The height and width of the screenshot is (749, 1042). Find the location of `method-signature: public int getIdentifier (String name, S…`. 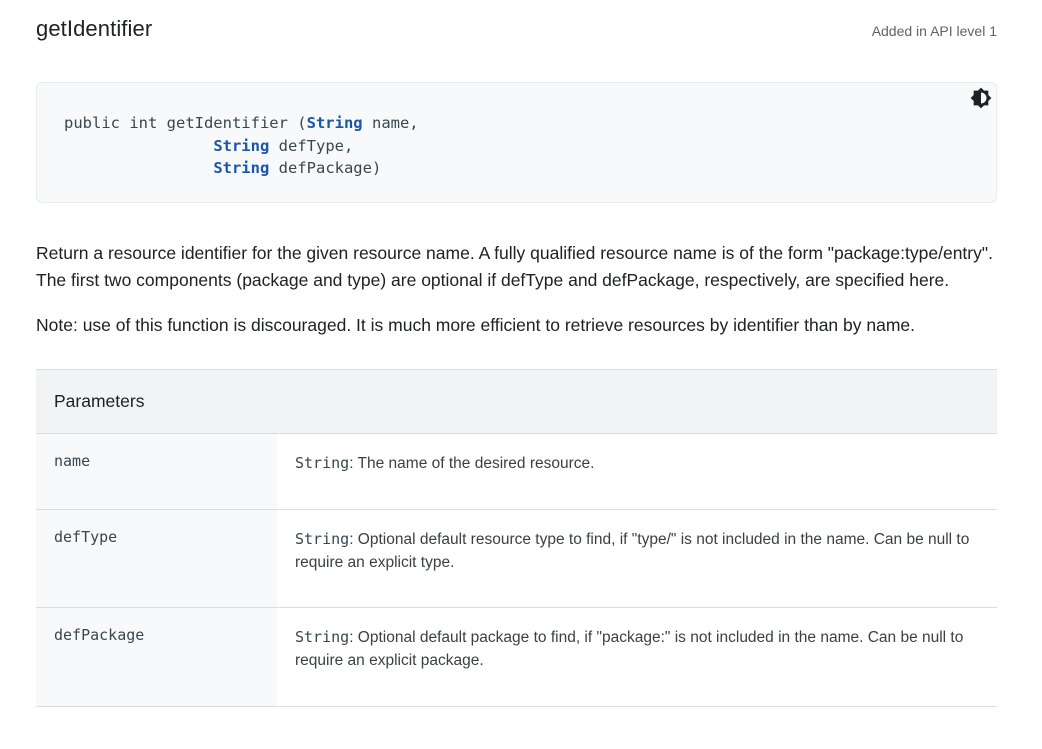

method-signature: public int getIdentifier (String name, S… is located at coordinates (241, 146).